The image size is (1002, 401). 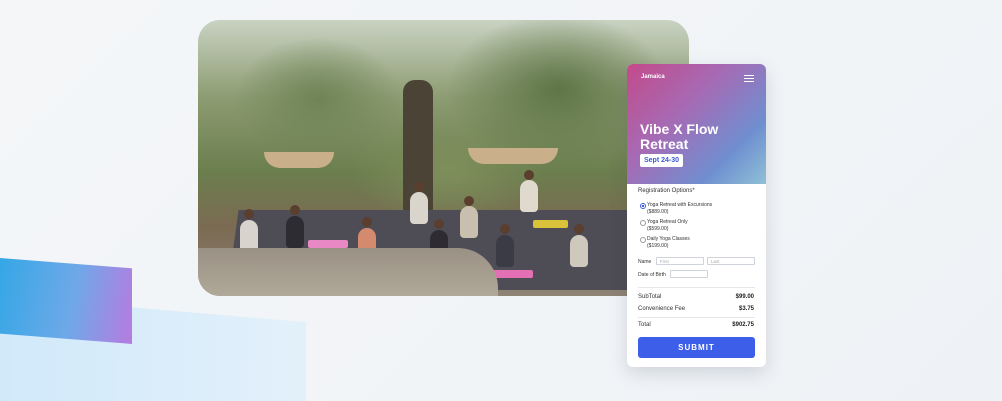 I want to click on subtotal-label: SubTotal, so click(x=650, y=297).